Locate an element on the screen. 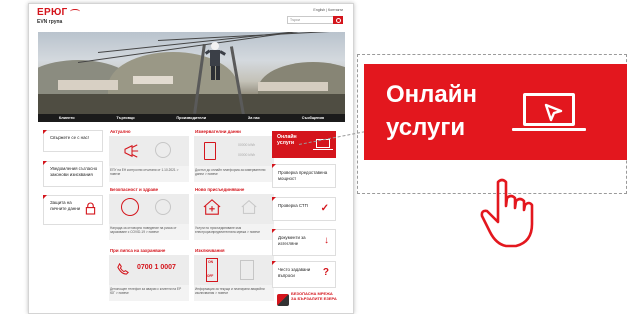  check-capacity-label: Проверка предоставена мощност is located at coordinates (303, 175).